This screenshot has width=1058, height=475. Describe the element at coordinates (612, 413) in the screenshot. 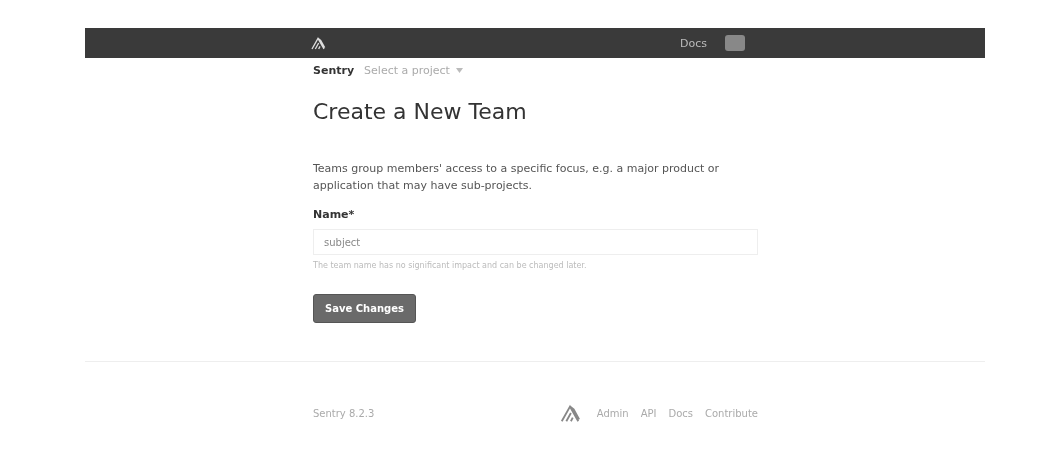

I see `footer-link: Admin` at that location.